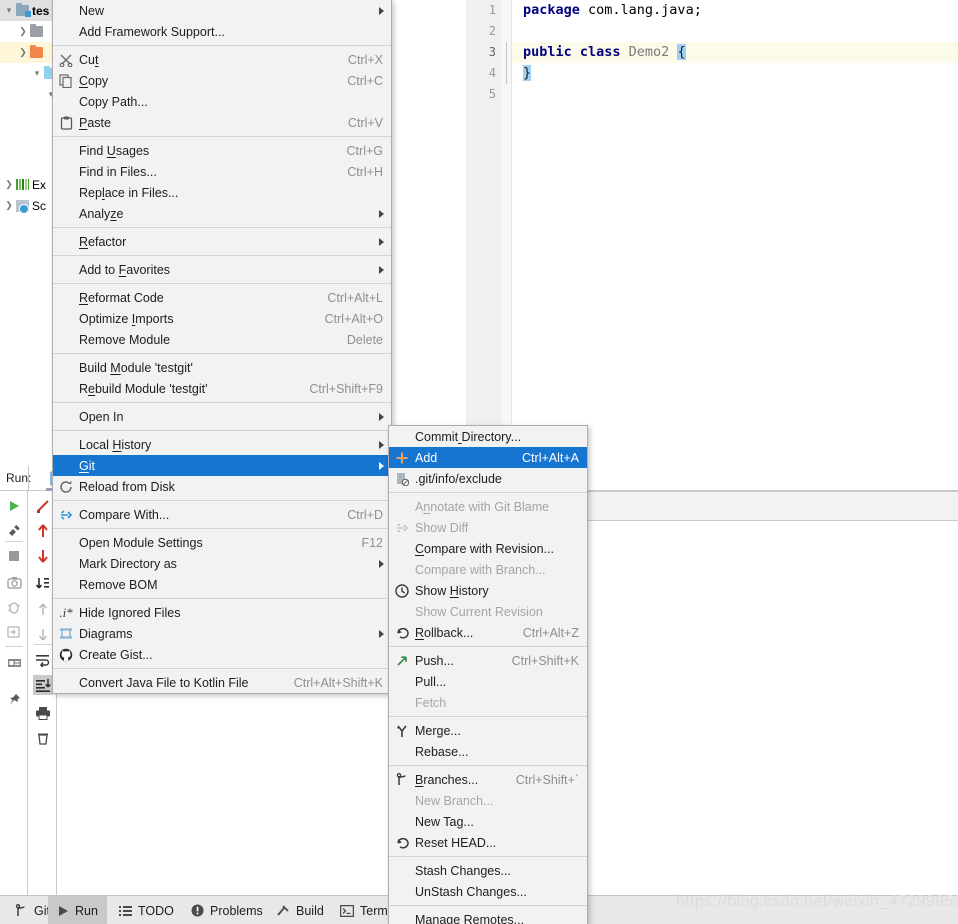  Describe the element at coordinates (222, 633) in the screenshot. I see `menu-item-diagrams: Diagrams` at that location.